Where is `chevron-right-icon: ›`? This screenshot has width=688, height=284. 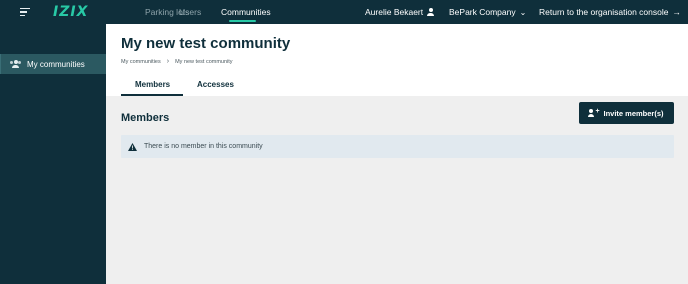 chevron-right-icon: › is located at coordinates (168, 61).